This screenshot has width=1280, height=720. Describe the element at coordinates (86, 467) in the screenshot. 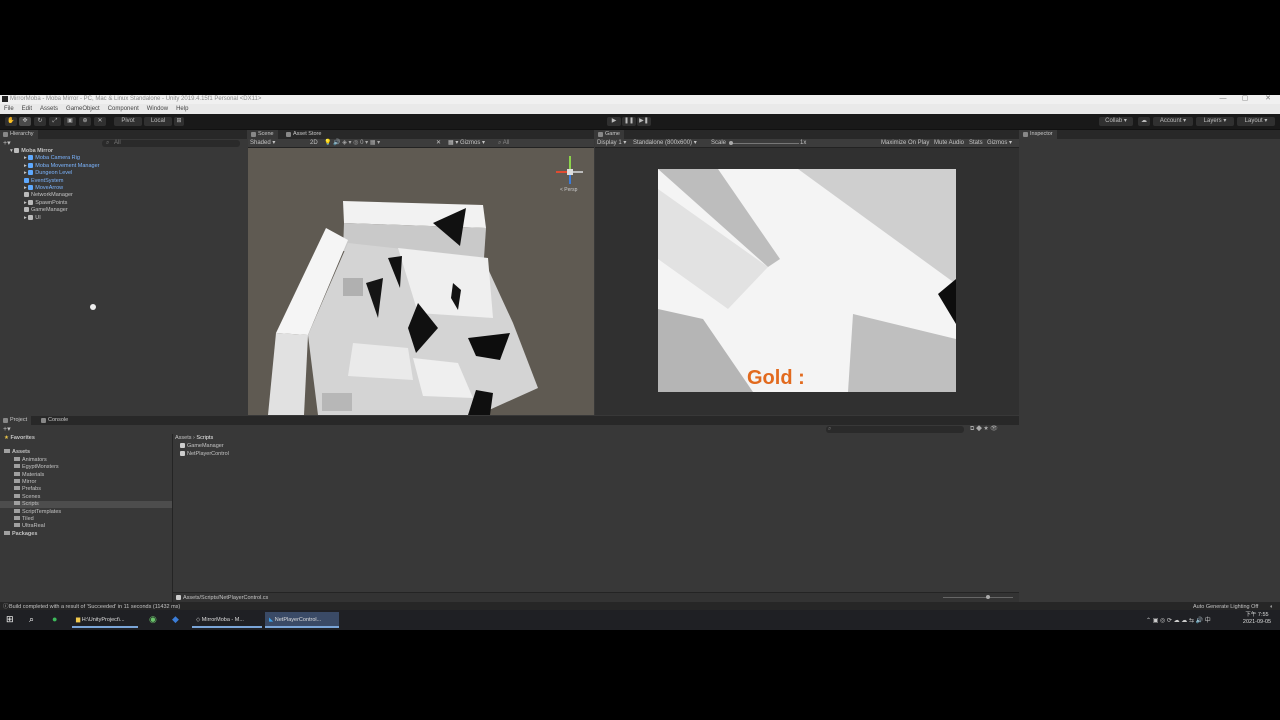

I see `project-folder-item: EgyptMonsters` at that location.